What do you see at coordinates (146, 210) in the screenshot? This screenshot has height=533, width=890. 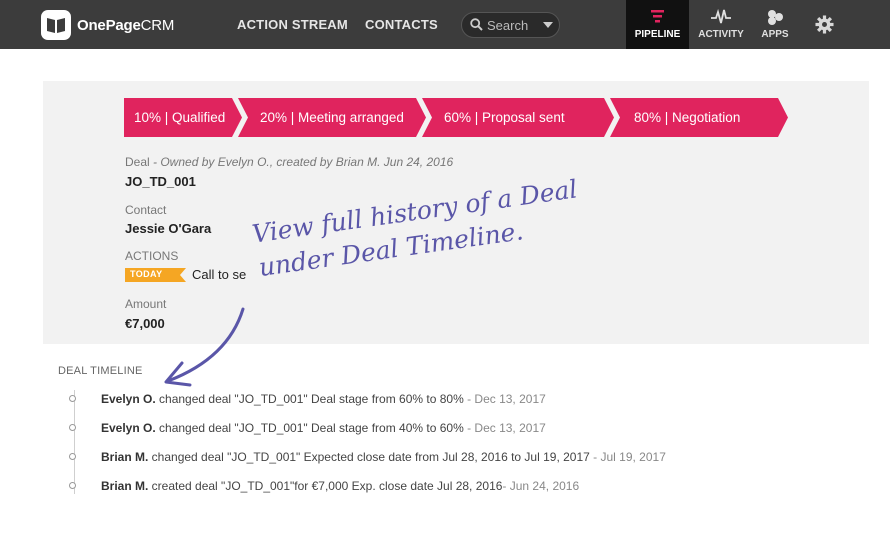 I see `contact-label: Contact` at bounding box center [146, 210].